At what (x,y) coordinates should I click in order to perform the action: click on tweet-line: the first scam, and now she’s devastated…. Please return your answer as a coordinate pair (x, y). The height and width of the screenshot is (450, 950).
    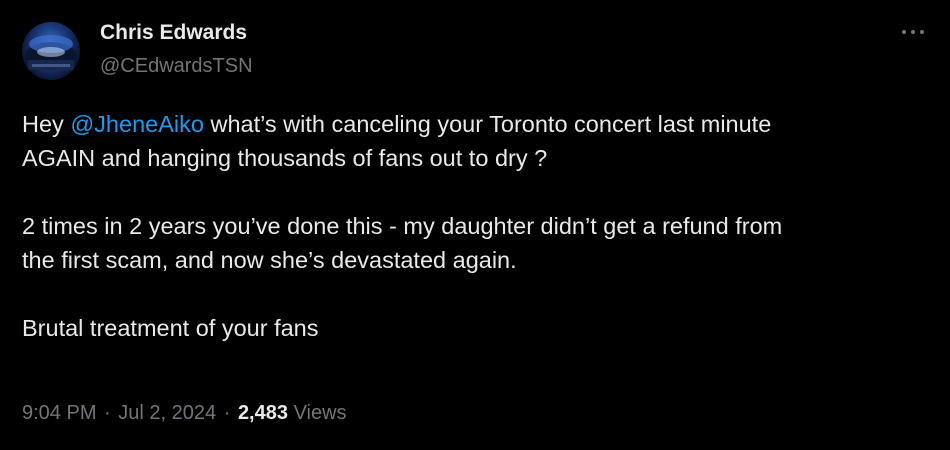
    Looking at the image, I should click on (269, 260).